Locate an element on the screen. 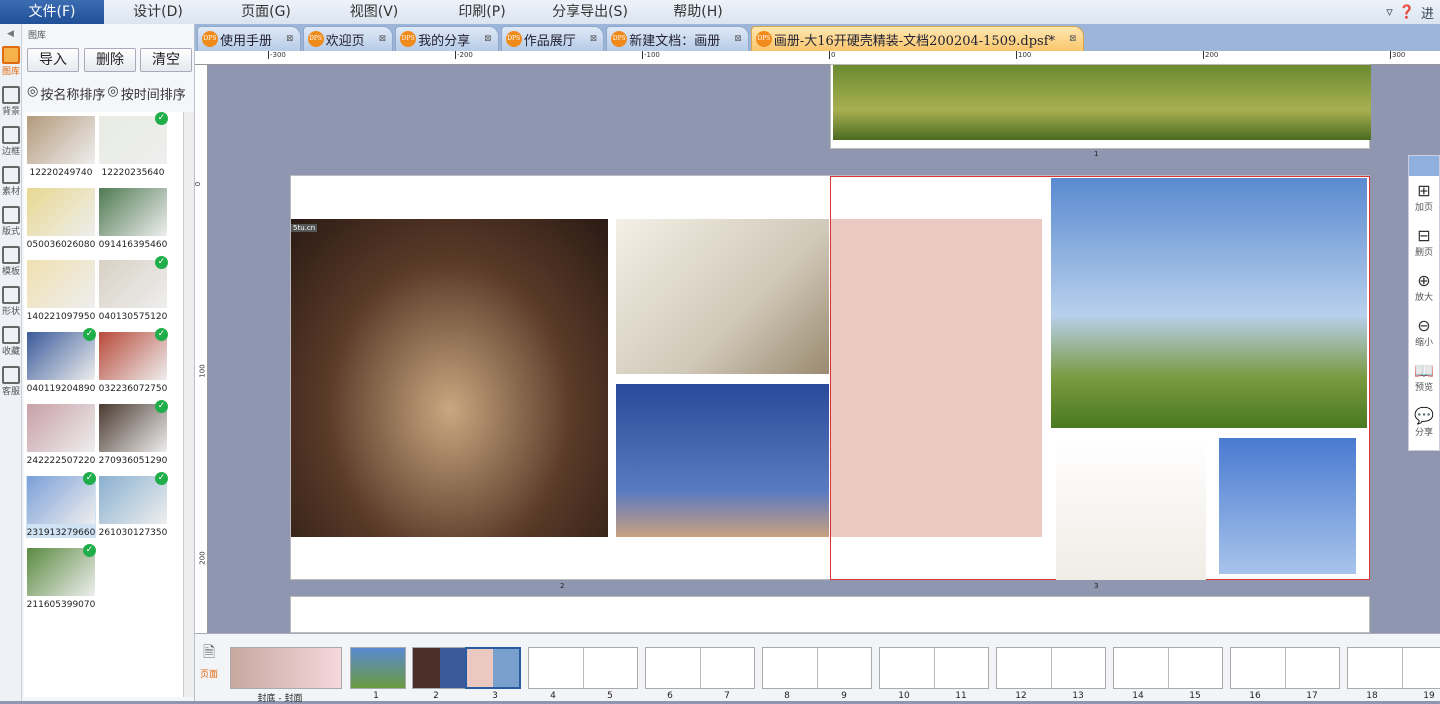 This screenshot has height=704, width=1440. tab-4: DPS 新建文档：画册 ⊠ is located at coordinates (677, 38).